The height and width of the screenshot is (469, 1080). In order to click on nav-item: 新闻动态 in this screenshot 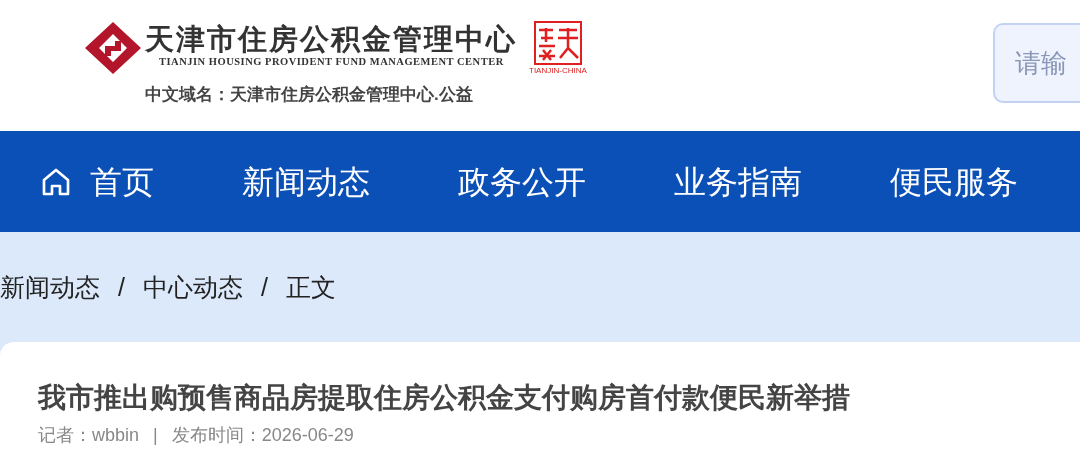, I will do `click(306, 181)`.